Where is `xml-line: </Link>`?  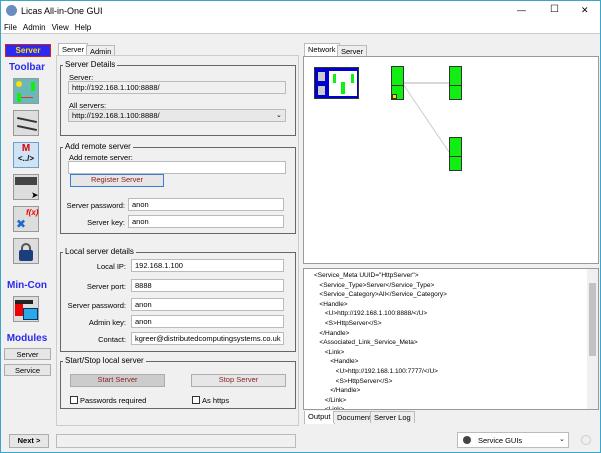
xml-line: </Link> is located at coordinates (330, 400).